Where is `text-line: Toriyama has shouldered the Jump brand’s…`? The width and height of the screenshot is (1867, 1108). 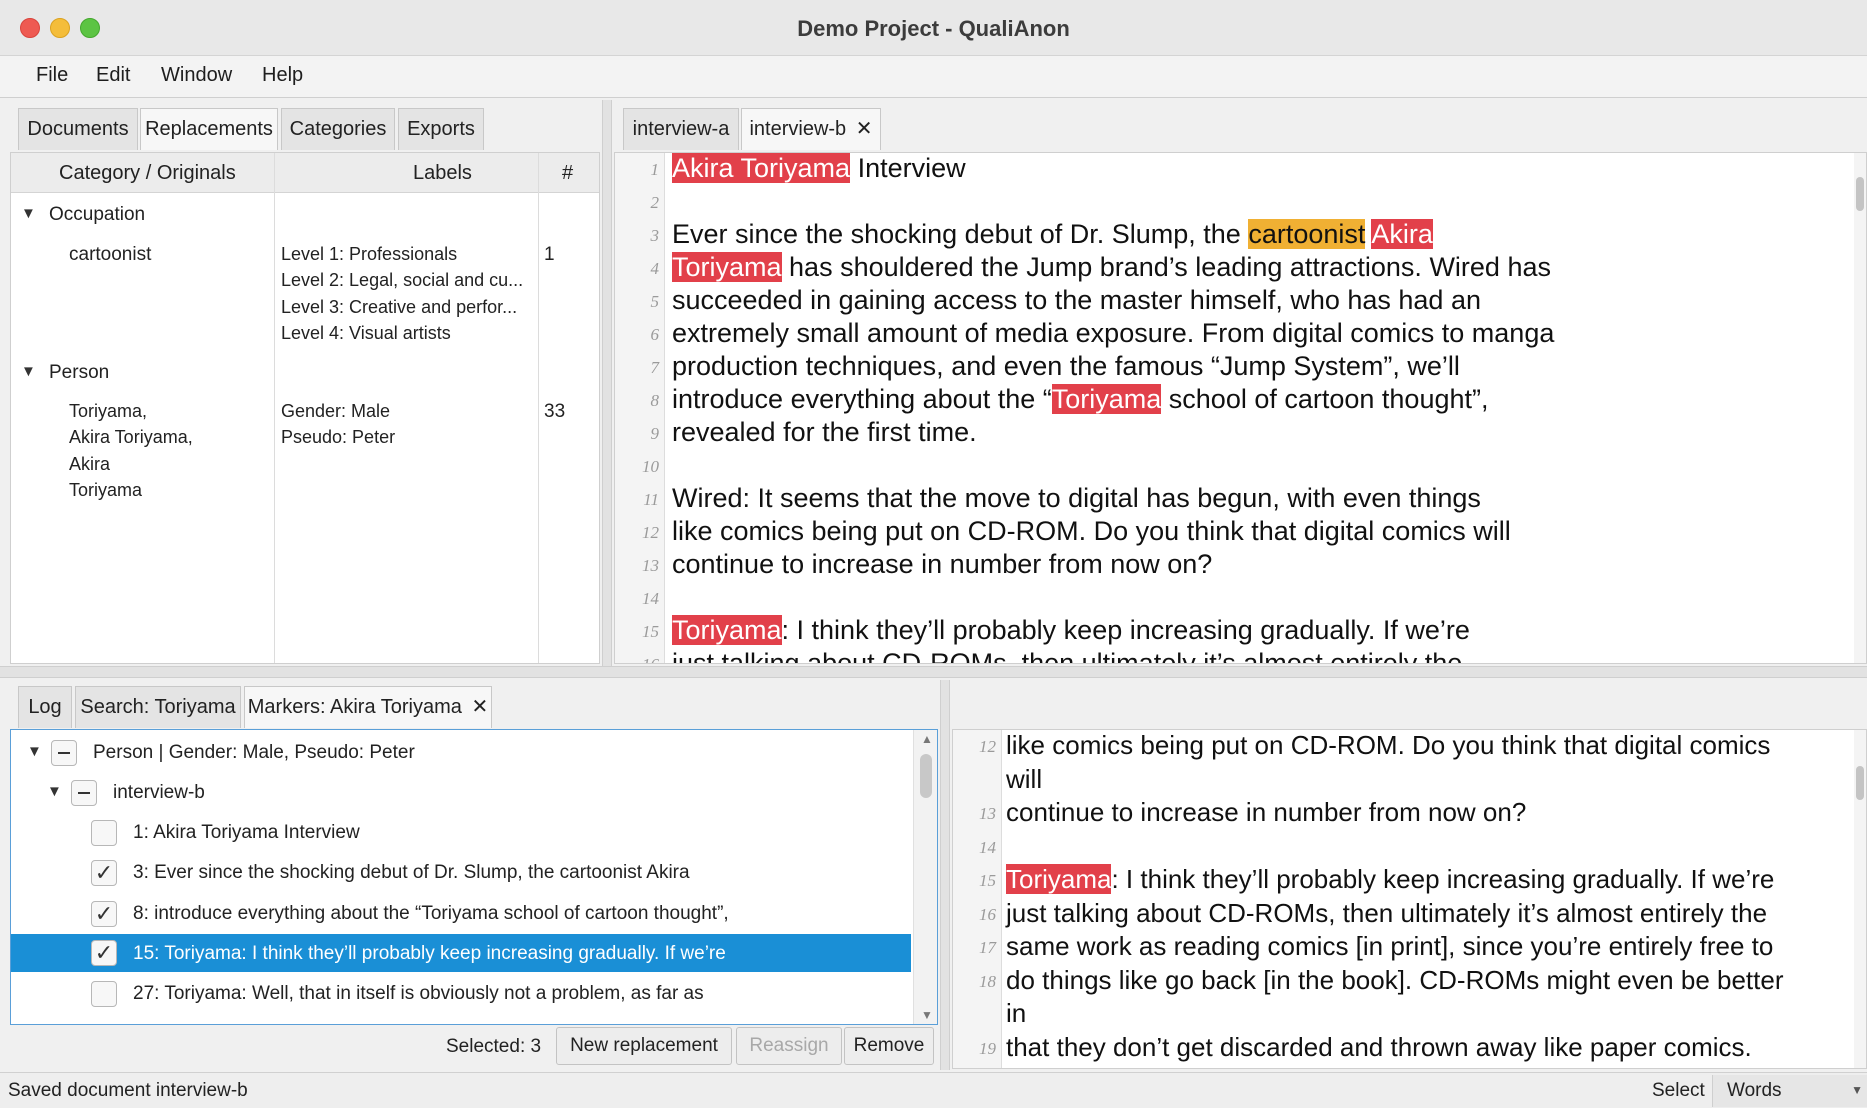
text-line: Toriyama has shouldered the Jump brand’s… is located at coordinates (1111, 267).